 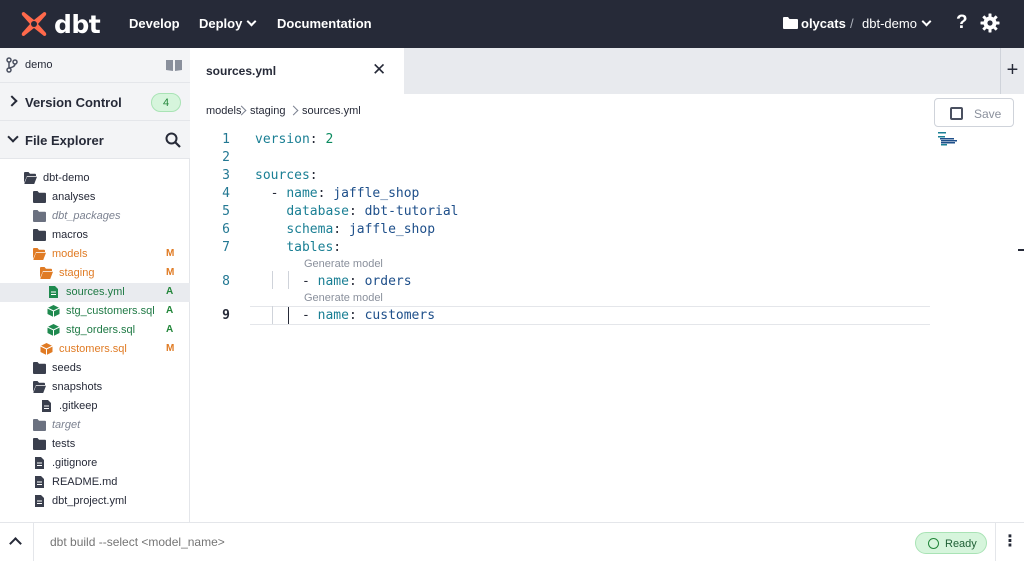 What do you see at coordinates (39, 254) in the screenshot?
I see `folder-open-icon` at bounding box center [39, 254].